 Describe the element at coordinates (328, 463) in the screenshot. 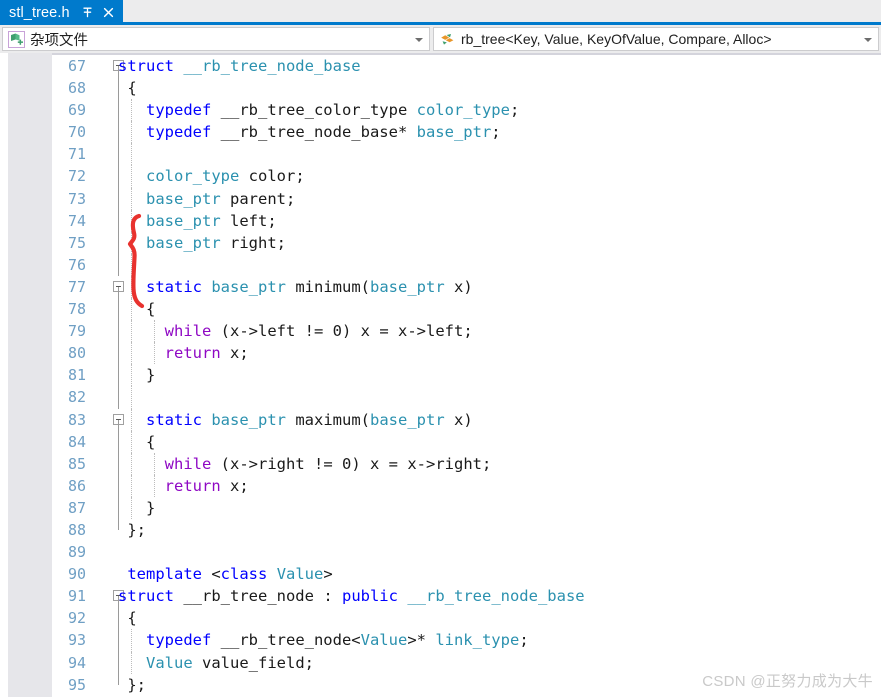

I see `code-text: while (x->right != 0) x = x->right;` at that location.